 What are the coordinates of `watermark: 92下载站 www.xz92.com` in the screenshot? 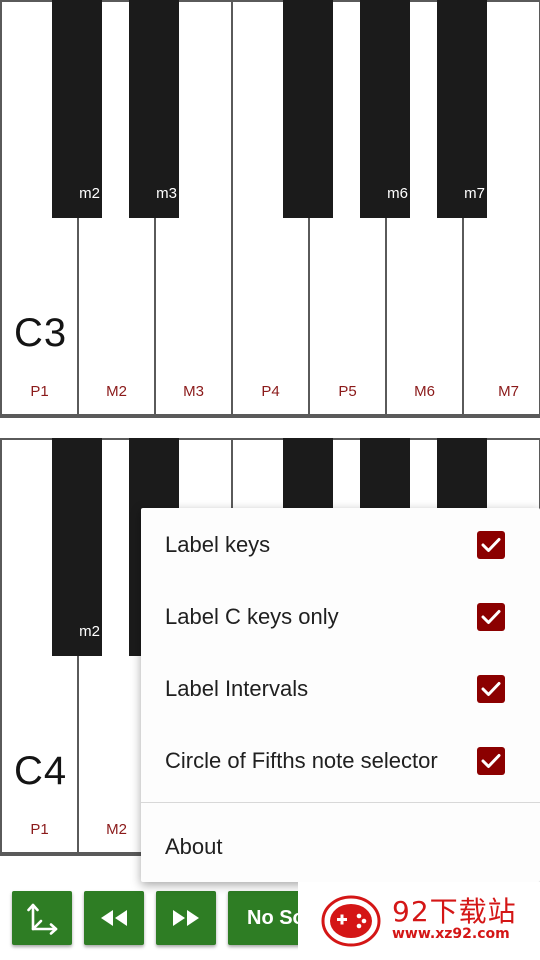 It's located at (419, 921).